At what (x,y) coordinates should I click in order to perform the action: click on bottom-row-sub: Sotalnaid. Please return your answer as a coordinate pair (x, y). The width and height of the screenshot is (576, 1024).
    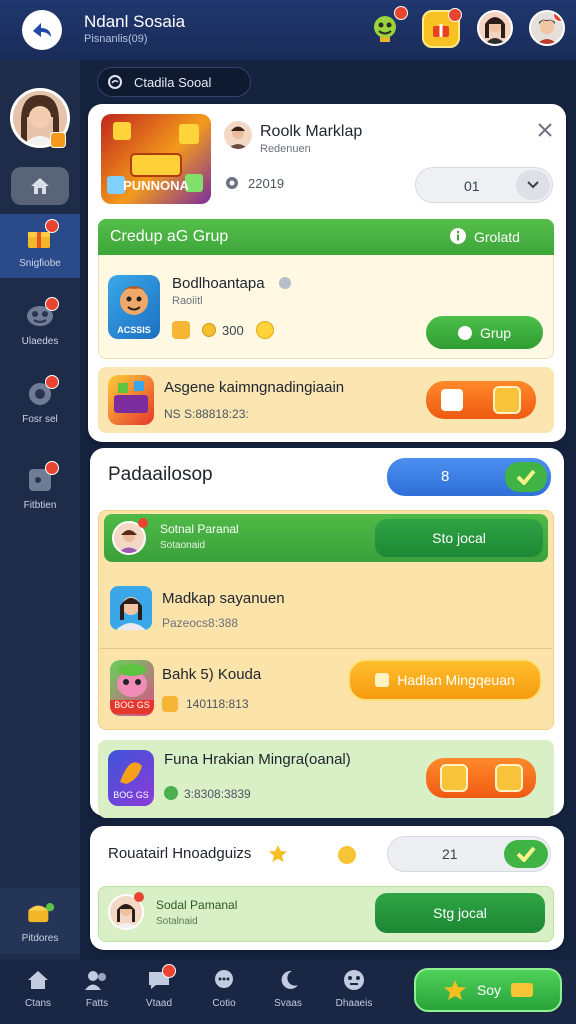
    Looking at the image, I should click on (177, 921).